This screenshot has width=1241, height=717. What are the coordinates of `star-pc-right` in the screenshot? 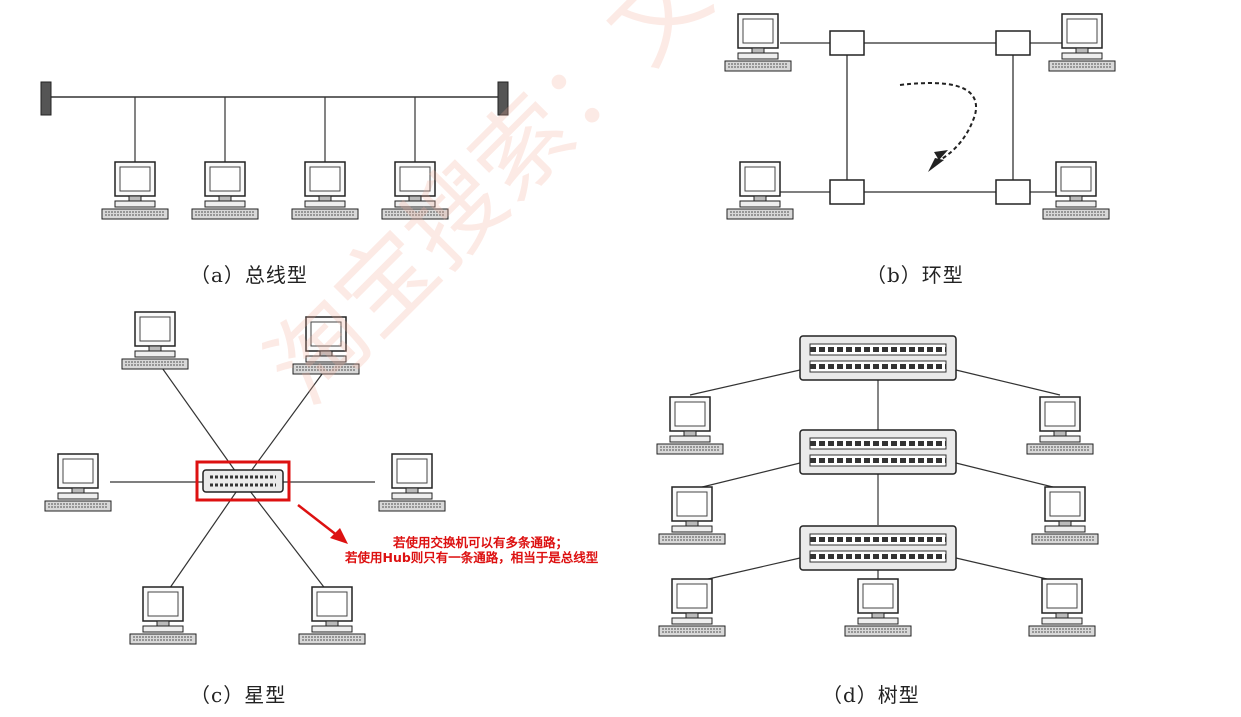 It's located at (412, 482).